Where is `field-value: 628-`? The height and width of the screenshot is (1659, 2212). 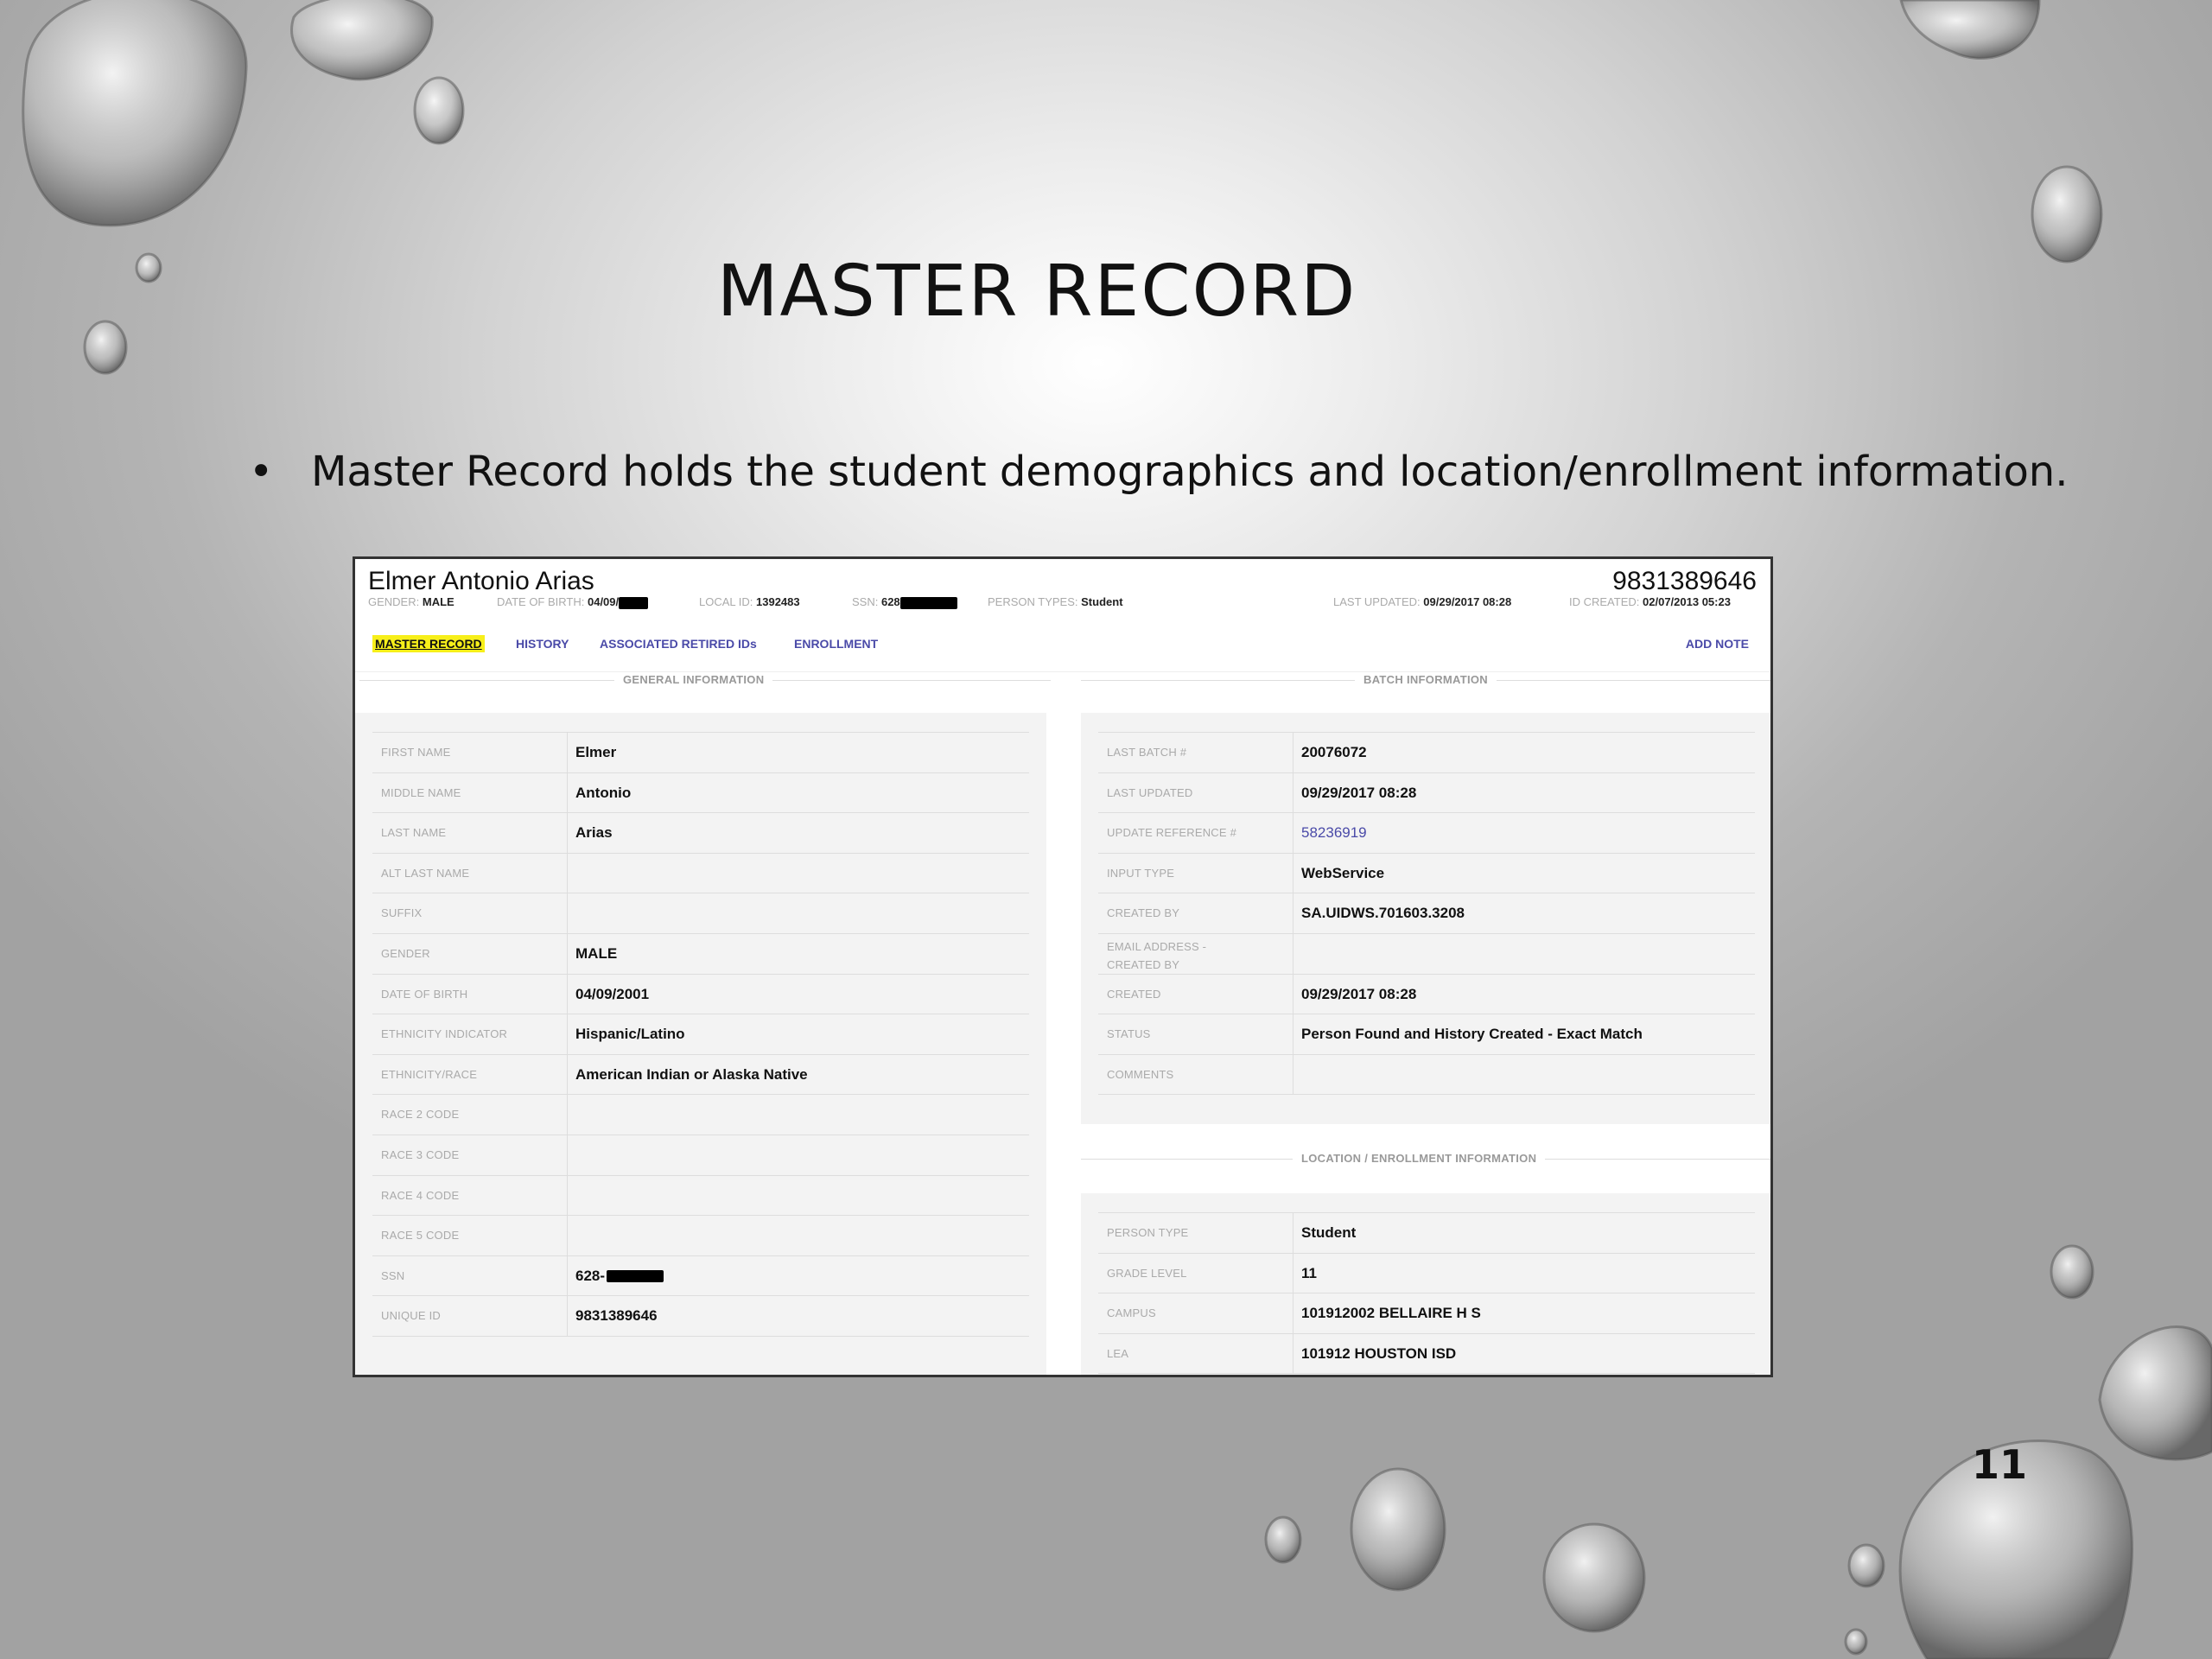
field-value: 628- is located at coordinates (590, 1275).